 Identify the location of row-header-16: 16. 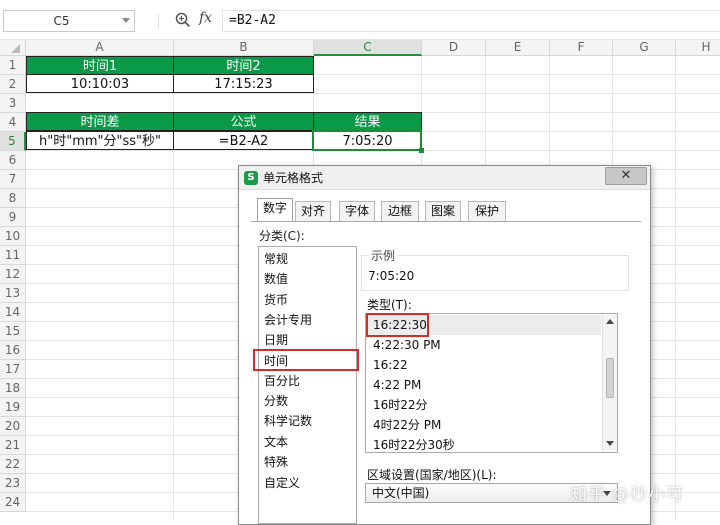
(13, 350).